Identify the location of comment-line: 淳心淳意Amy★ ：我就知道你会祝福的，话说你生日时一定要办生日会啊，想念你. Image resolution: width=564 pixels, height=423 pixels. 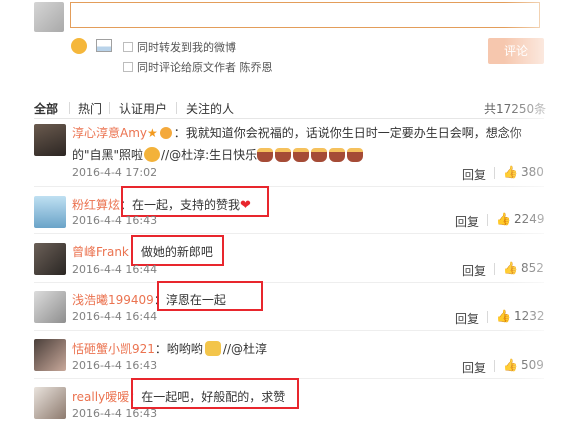
(297, 132).